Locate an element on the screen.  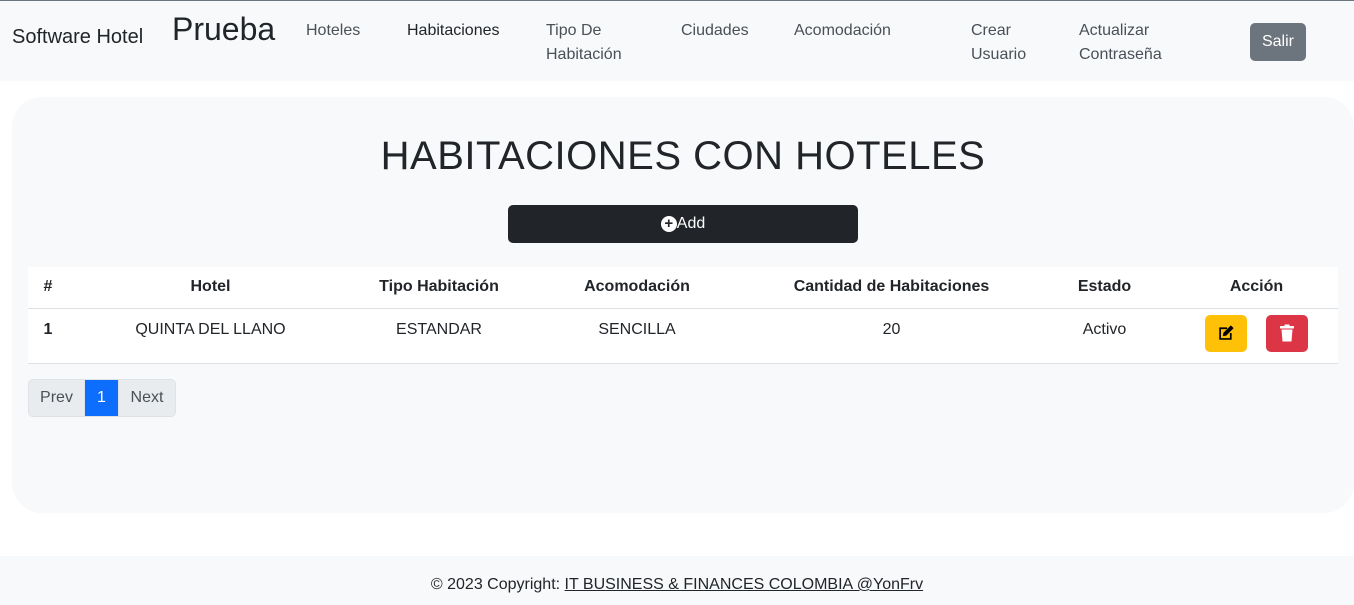
brand-title: Prueba is located at coordinates (224, 29).